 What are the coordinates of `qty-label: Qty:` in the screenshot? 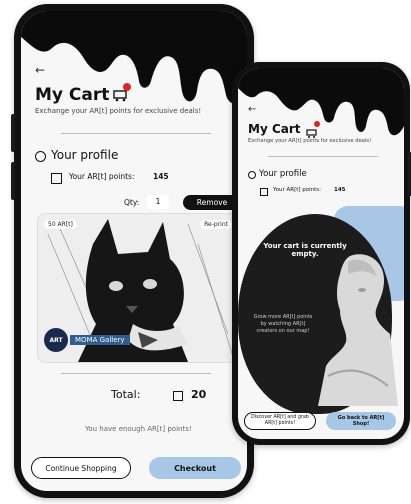 It's located at (132, 202).